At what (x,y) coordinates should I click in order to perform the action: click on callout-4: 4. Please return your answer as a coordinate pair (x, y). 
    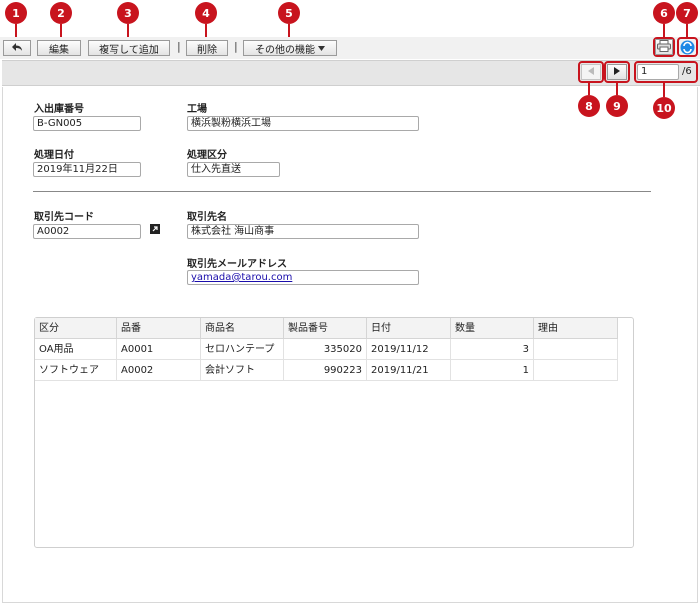
    Looking at the image, I should click on (206, 13).